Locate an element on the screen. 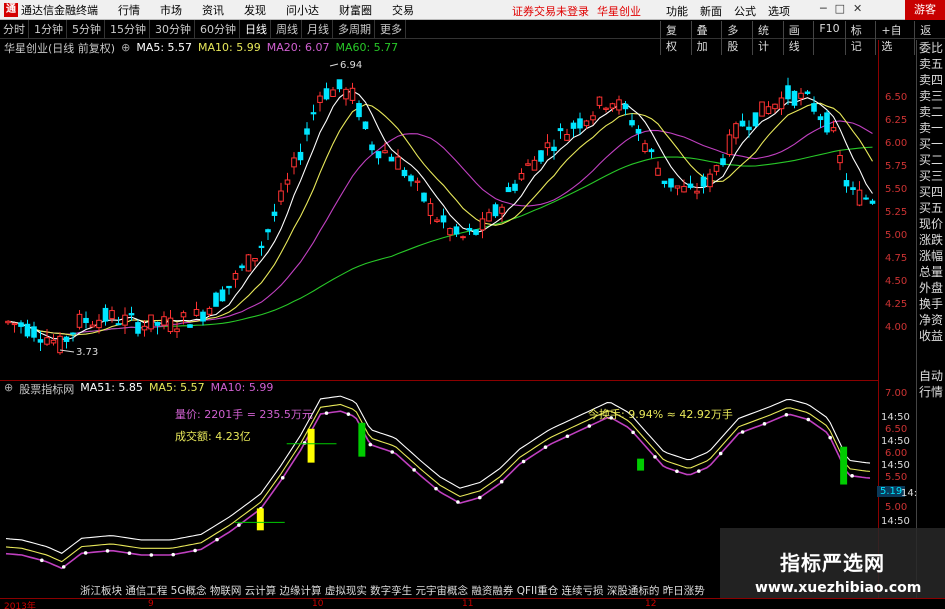 The height and width of the screenshot is (609, 945). minimize-icon: ─ is located at coordinates (823, 8).